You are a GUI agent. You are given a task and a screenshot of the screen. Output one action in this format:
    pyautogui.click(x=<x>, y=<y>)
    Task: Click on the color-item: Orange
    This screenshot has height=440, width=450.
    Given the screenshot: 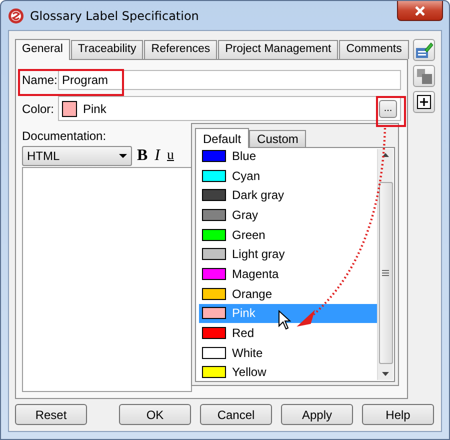 What is the action you would take?
    pyautogui.click(x=288, y=294)
    